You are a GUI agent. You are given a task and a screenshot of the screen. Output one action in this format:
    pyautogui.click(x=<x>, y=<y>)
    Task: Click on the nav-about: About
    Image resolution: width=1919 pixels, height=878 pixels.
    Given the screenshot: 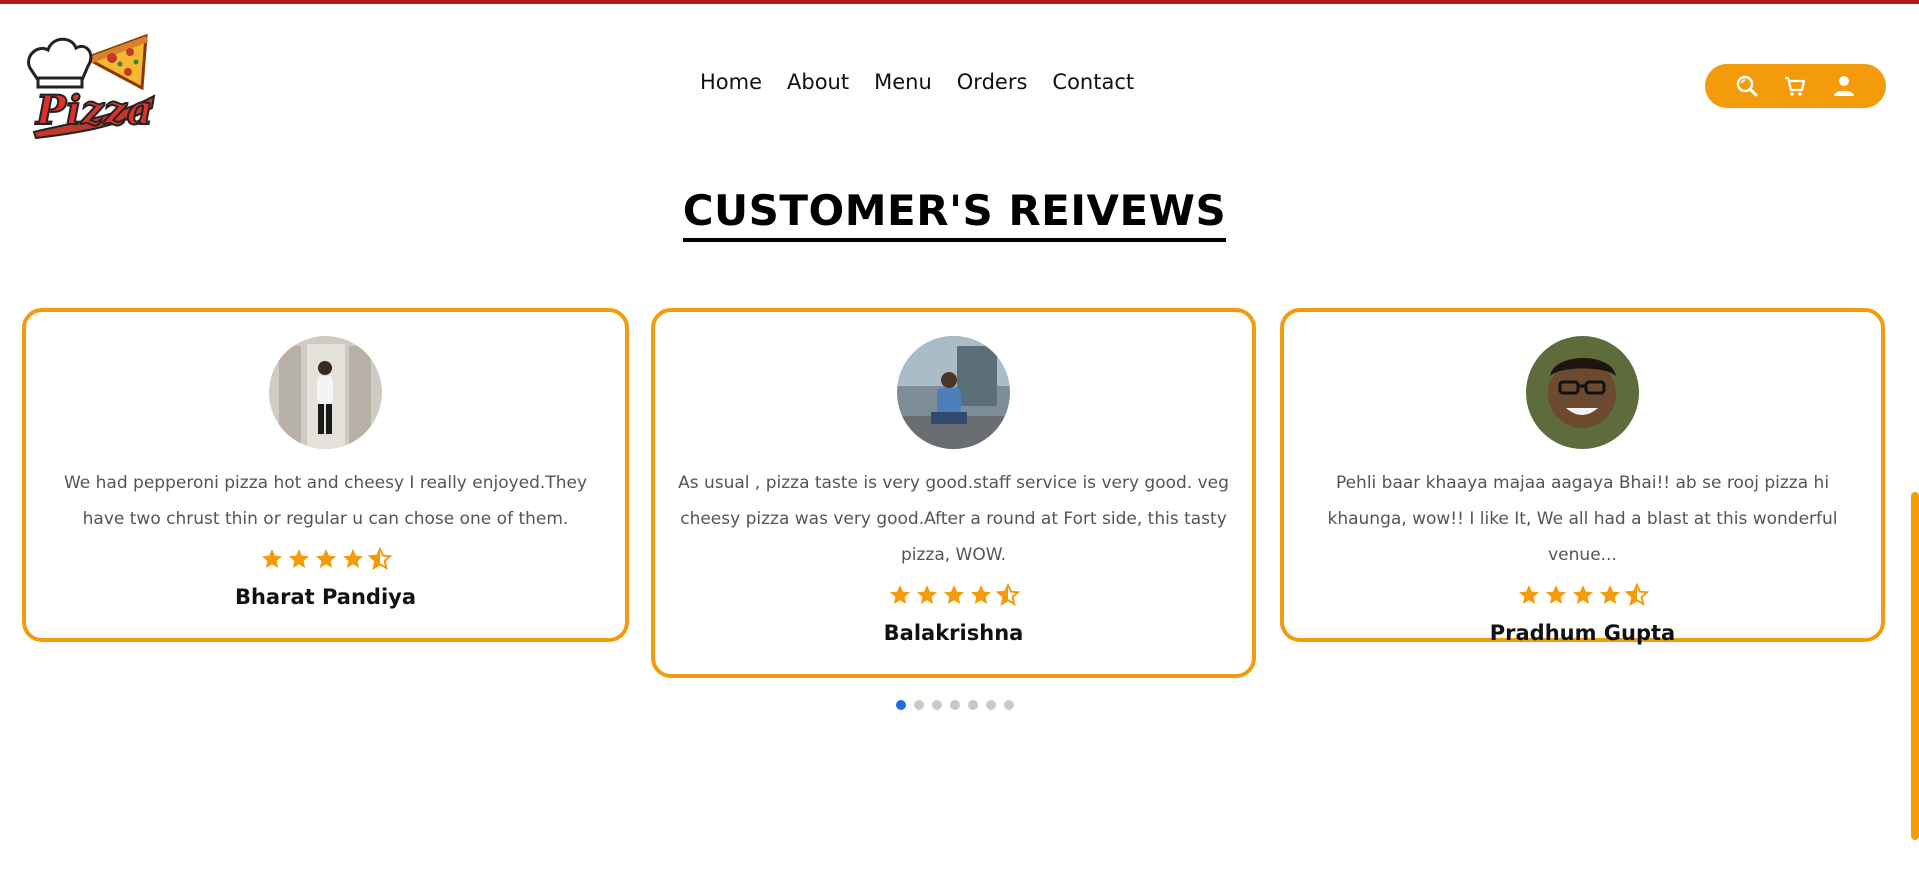 What is the action you would take?
    pyautogui.click(x=818, y=82)
    